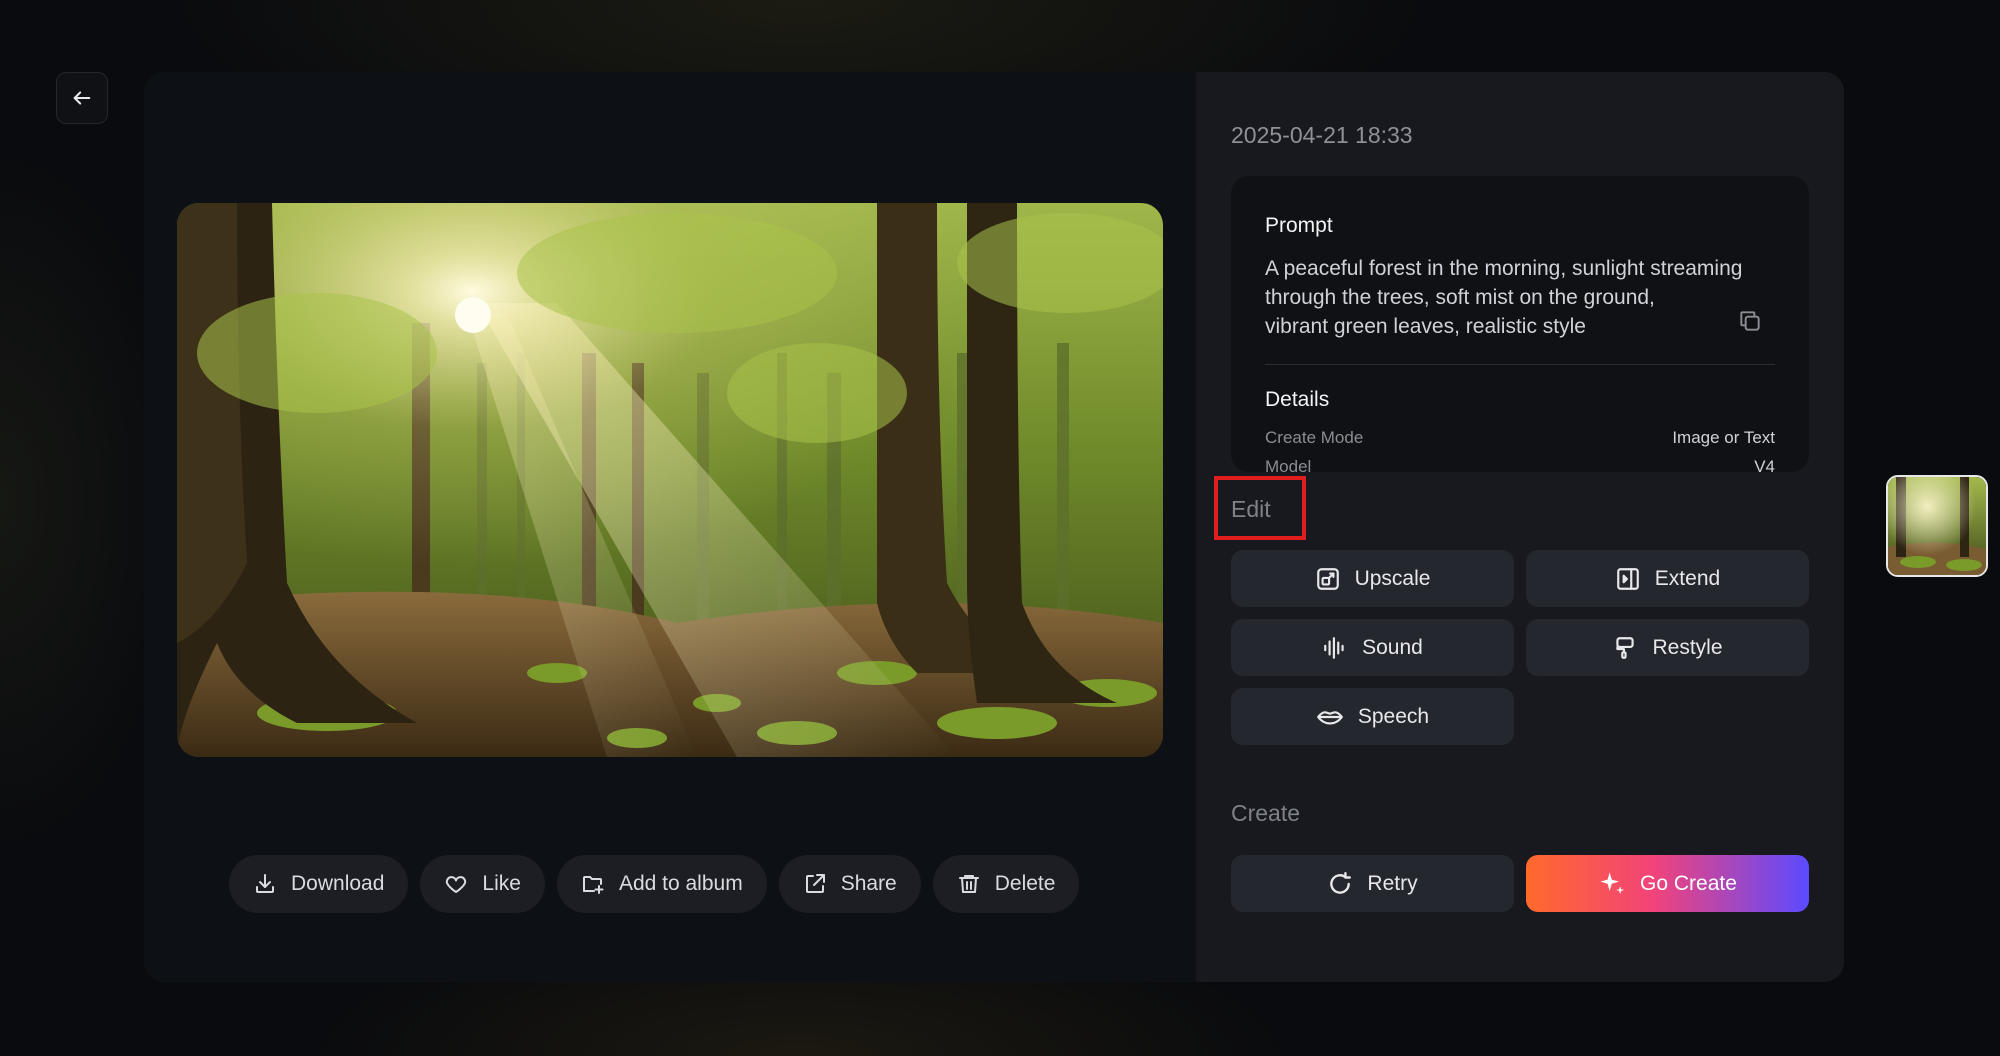  I want to click on back-button, so click(82, 98).